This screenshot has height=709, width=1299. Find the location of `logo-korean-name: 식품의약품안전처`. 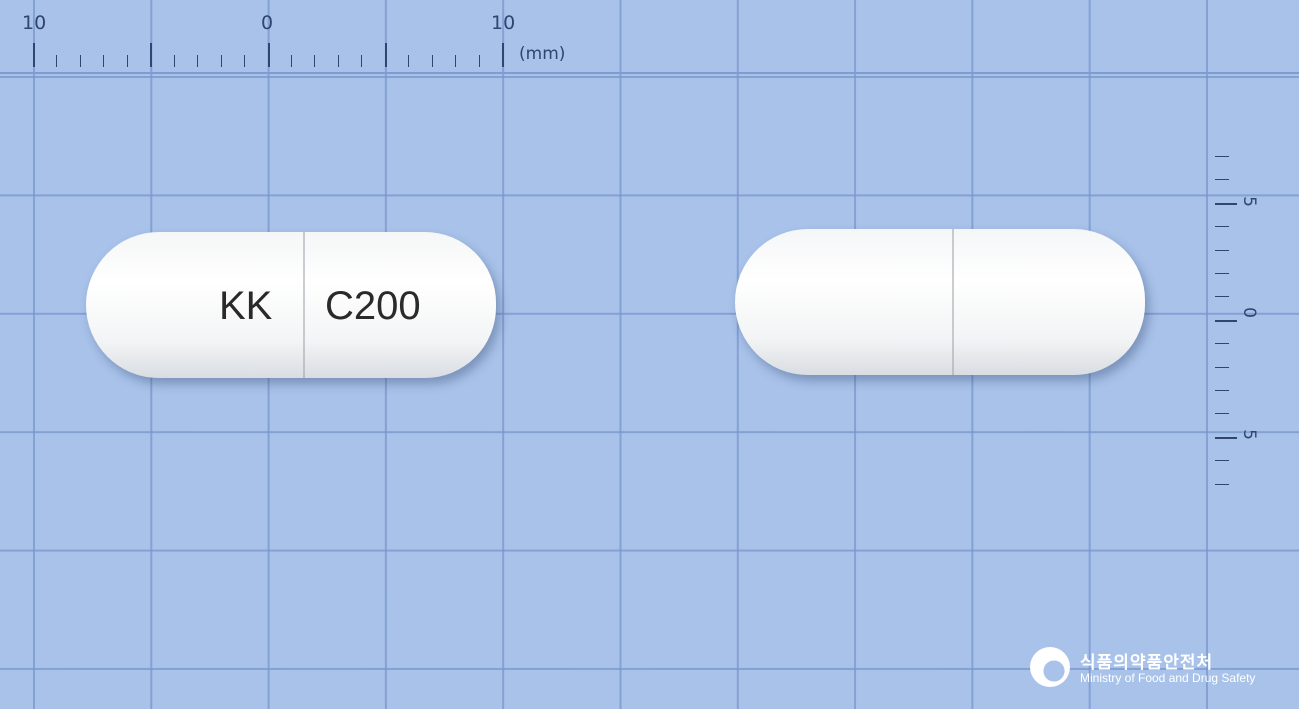

logo-korean-name: 식품의약품안전처 is located at coordinates (1147, 663).